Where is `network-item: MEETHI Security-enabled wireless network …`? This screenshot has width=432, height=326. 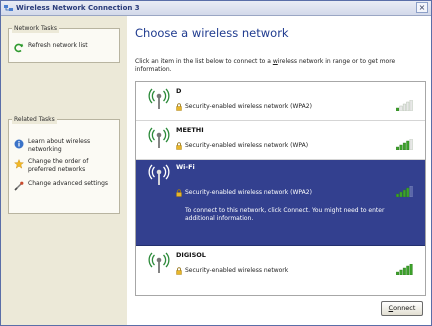
network-item: MEETHI Security-enabled wireless network … is located at coordinates (280, 140).